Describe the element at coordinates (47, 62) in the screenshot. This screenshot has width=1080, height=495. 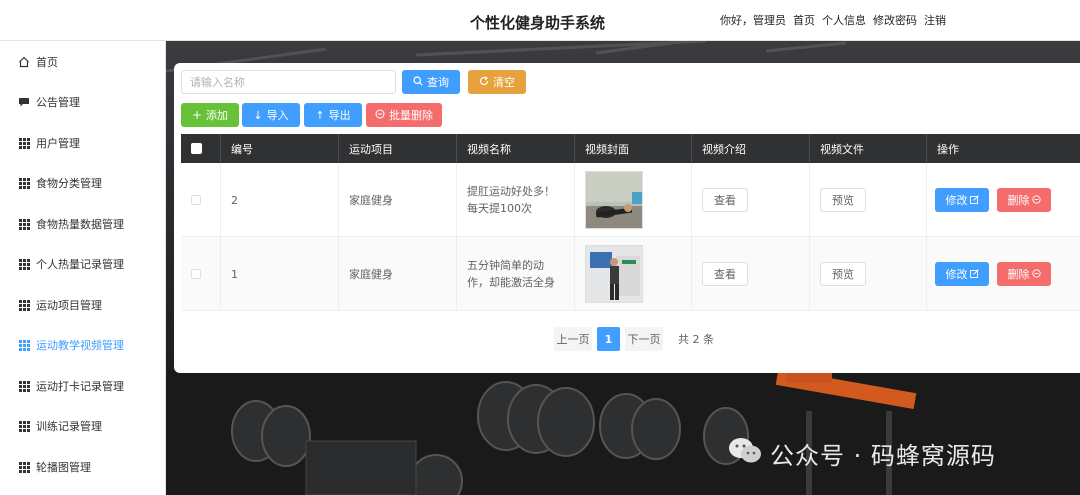
I see `sidebar-item-label: 首页` at that location.